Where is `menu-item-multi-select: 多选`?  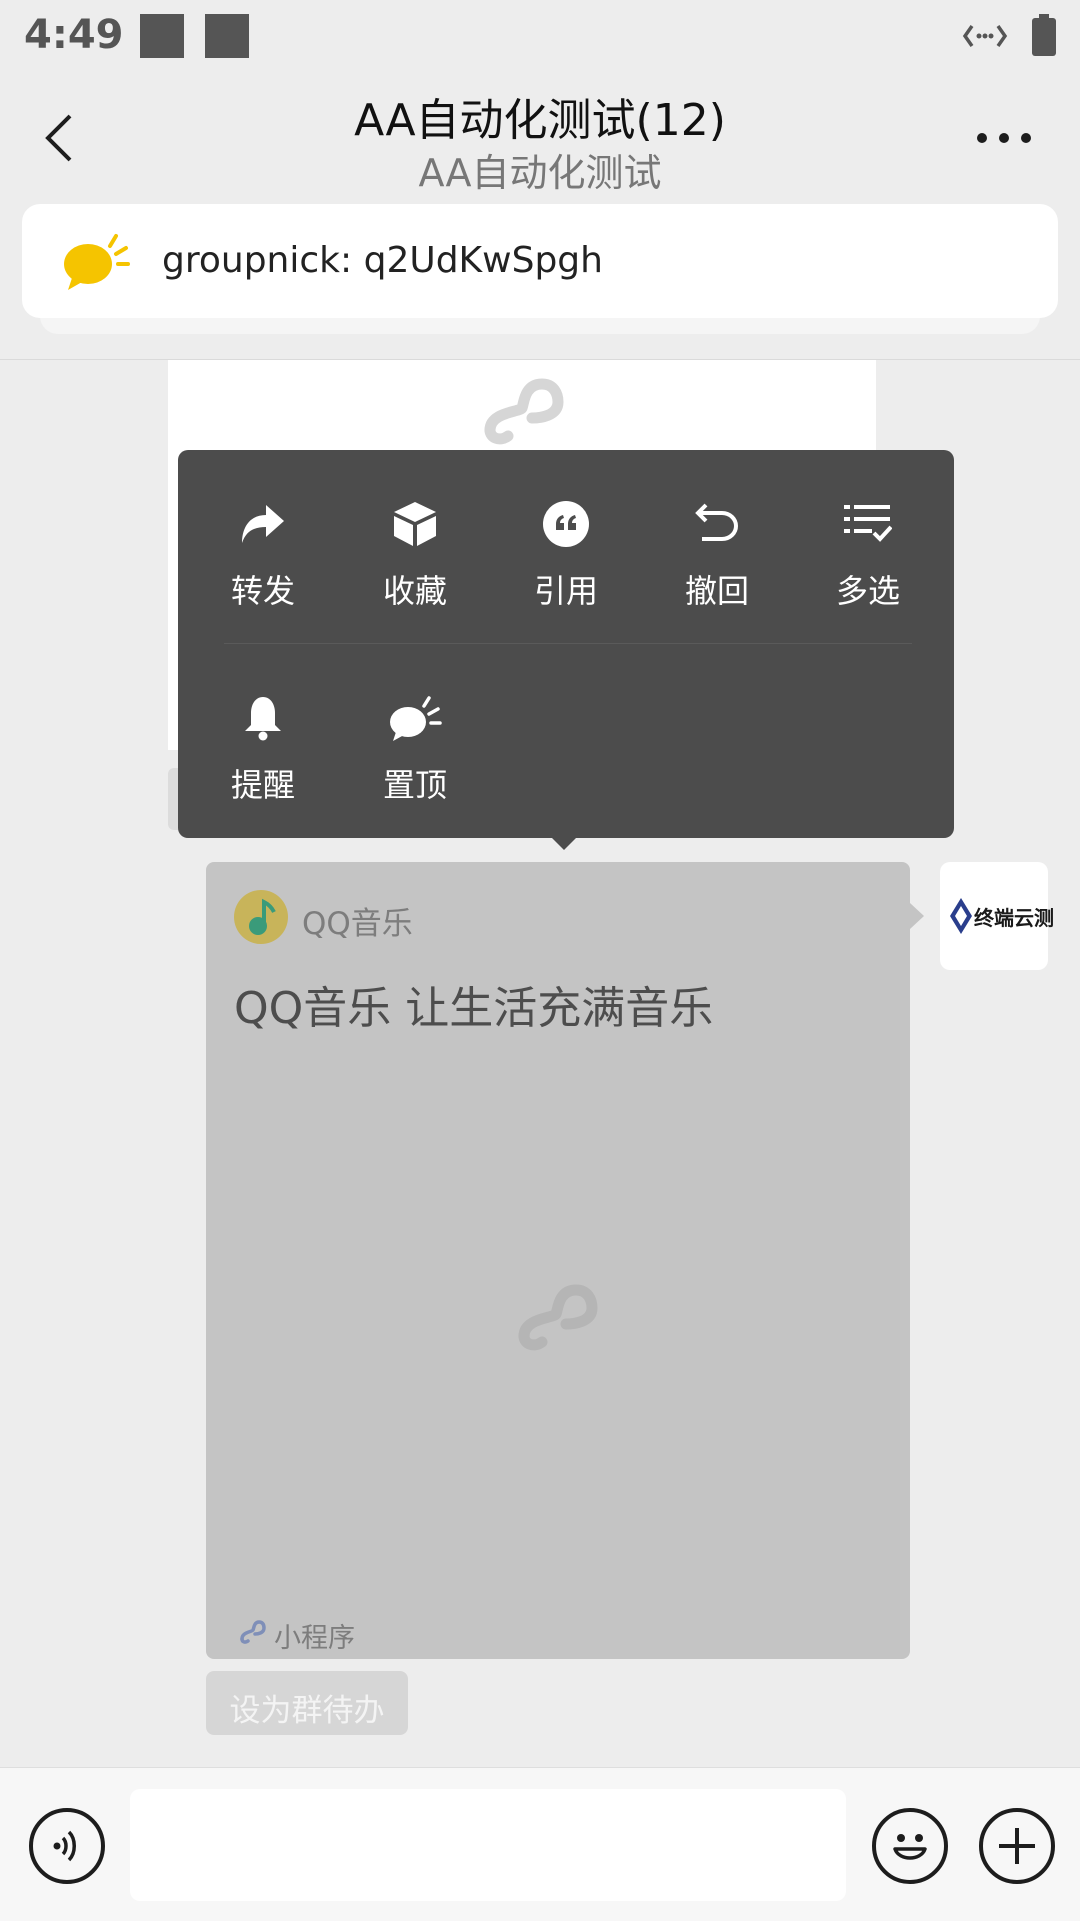 menu-item-multi-select: 多选 is located at coordinates (868, 554).